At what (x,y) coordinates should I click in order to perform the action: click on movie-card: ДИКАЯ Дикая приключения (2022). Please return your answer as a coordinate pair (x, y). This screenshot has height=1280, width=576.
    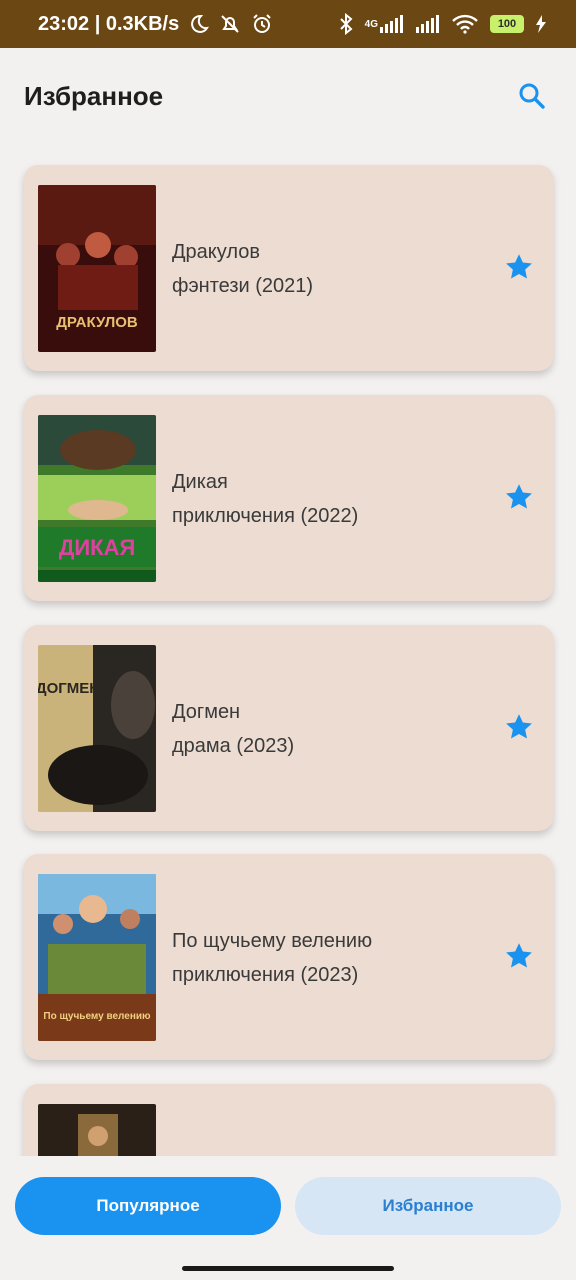
    Looking at the image, I should click on (288, 498).